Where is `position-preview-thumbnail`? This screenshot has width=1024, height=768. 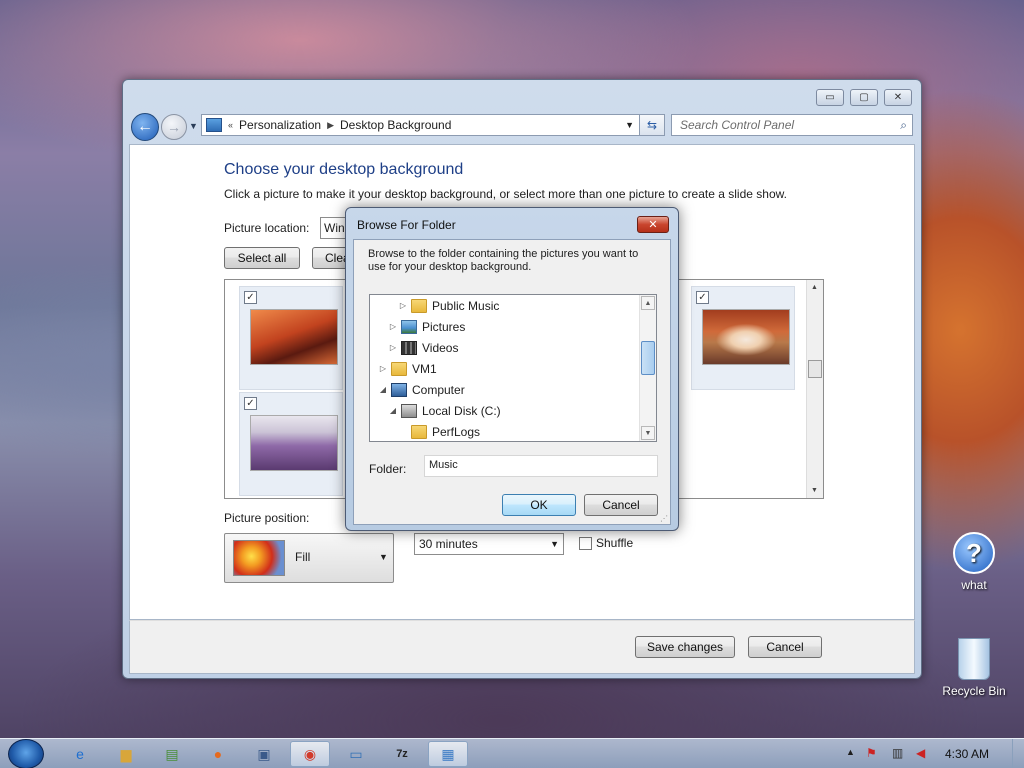 position-preview-thumbnail is located at coordinates (259, 558).